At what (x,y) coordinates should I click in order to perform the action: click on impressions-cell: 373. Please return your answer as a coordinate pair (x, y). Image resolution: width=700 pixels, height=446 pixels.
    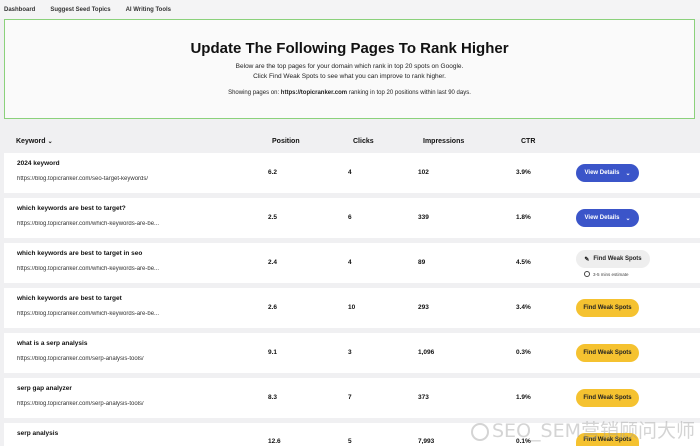
    Looking at the image, I should click on (423, 397).